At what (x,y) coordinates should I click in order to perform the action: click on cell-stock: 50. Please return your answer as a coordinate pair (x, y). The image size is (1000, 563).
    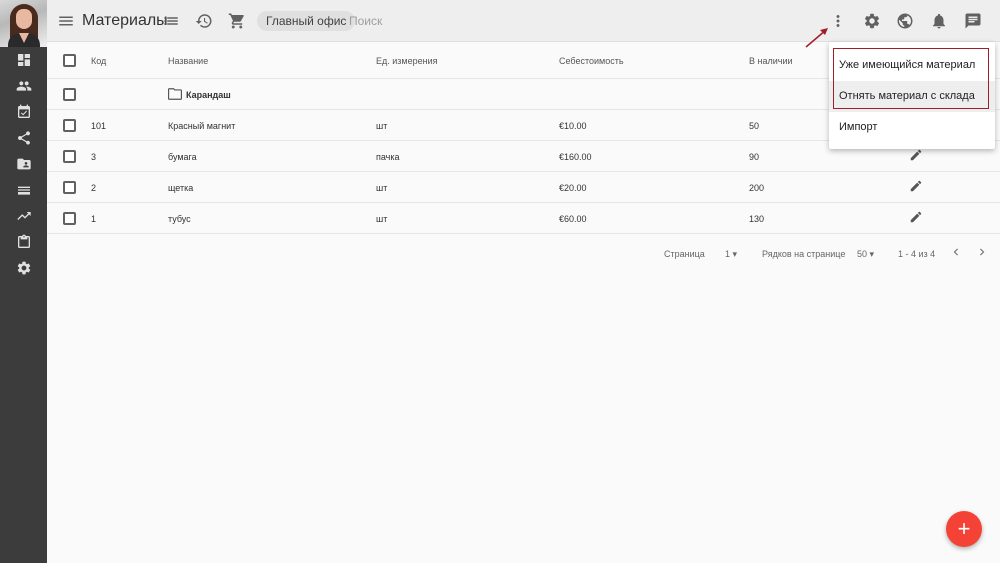
    Looking at the image, I should click on (754, 126).